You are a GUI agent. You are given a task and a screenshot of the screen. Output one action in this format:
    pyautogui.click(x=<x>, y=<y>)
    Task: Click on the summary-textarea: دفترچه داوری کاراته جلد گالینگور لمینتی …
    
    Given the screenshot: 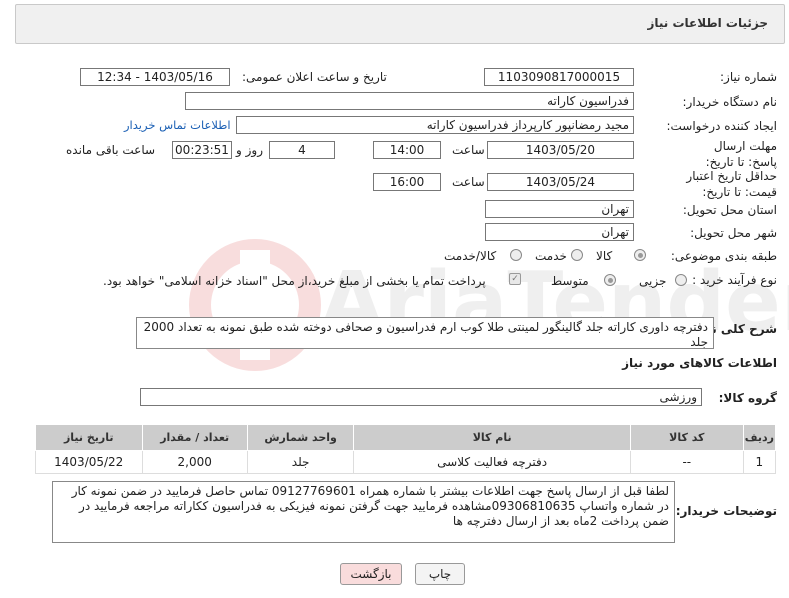 What is the action you would take?
    pyautogui.click(x=425, y=333)
    